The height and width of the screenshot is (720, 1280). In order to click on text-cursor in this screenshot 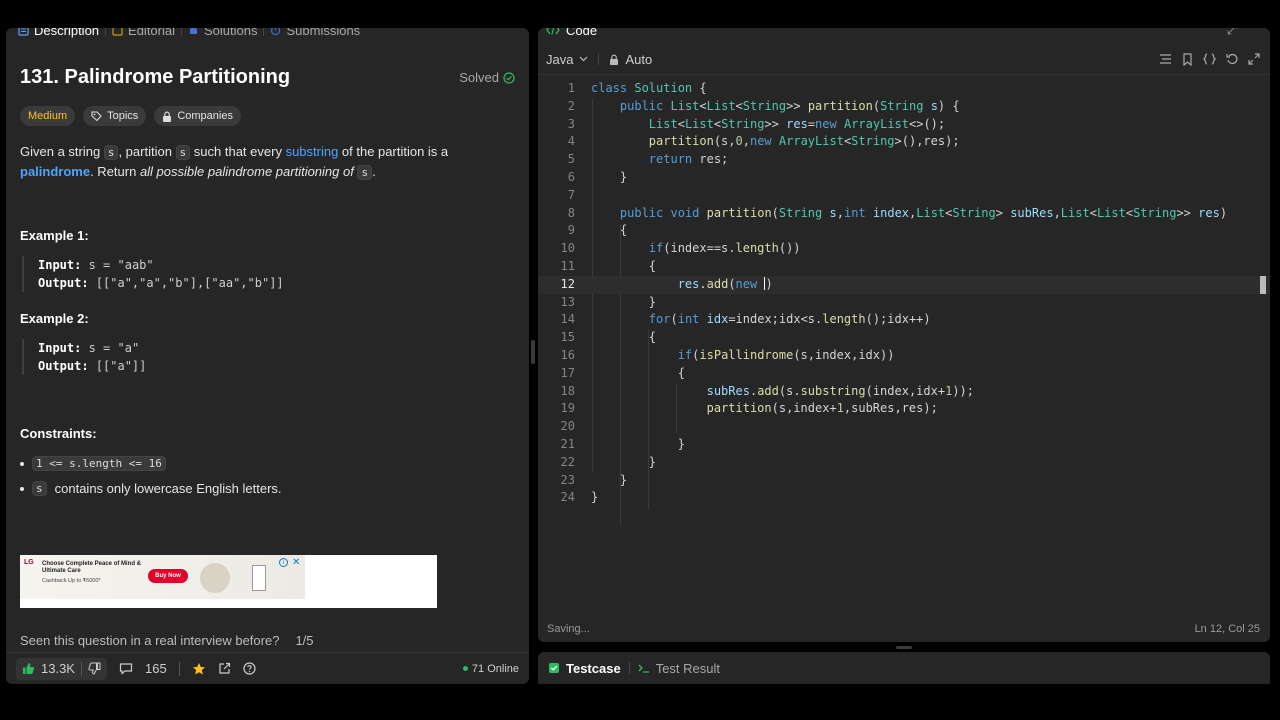, I will do `click(765, 283)`.